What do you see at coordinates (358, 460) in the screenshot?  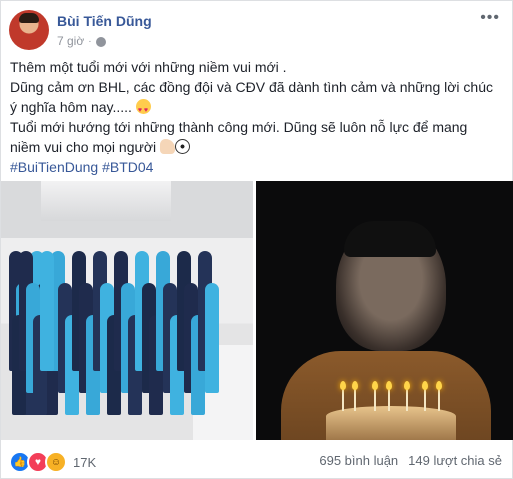 I see `comment-count: 695 bình luận` at bounding box center [358, 460].